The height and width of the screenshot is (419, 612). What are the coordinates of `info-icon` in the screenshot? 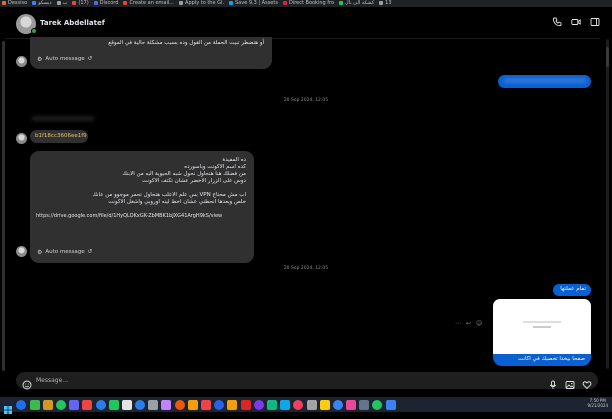 It's located at (595, 22).